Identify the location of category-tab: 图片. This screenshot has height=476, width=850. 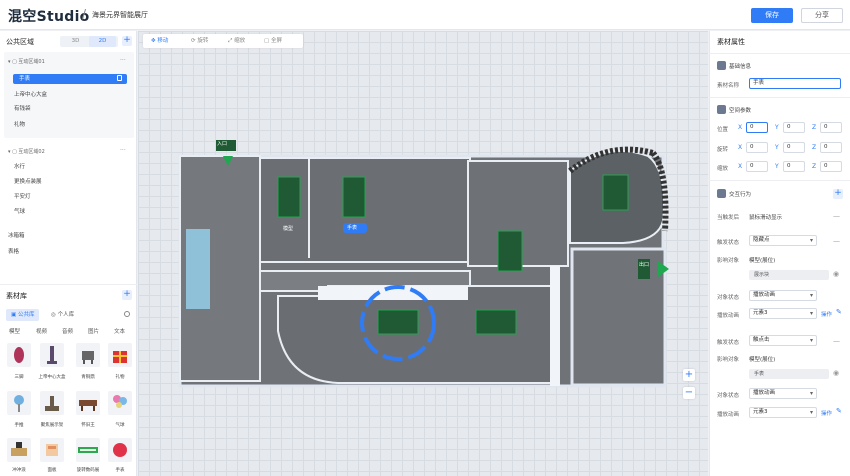
(93, 331).